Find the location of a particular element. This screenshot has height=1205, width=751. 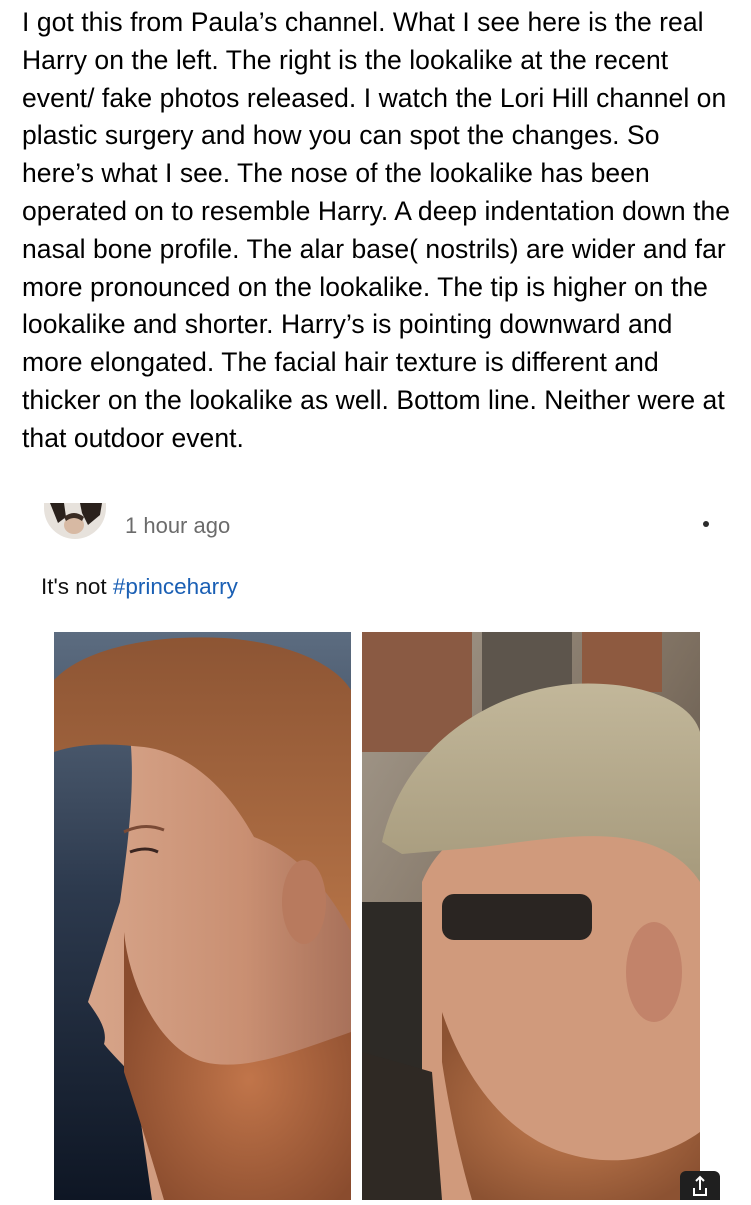

avatar is located at coordinates (75, 521).